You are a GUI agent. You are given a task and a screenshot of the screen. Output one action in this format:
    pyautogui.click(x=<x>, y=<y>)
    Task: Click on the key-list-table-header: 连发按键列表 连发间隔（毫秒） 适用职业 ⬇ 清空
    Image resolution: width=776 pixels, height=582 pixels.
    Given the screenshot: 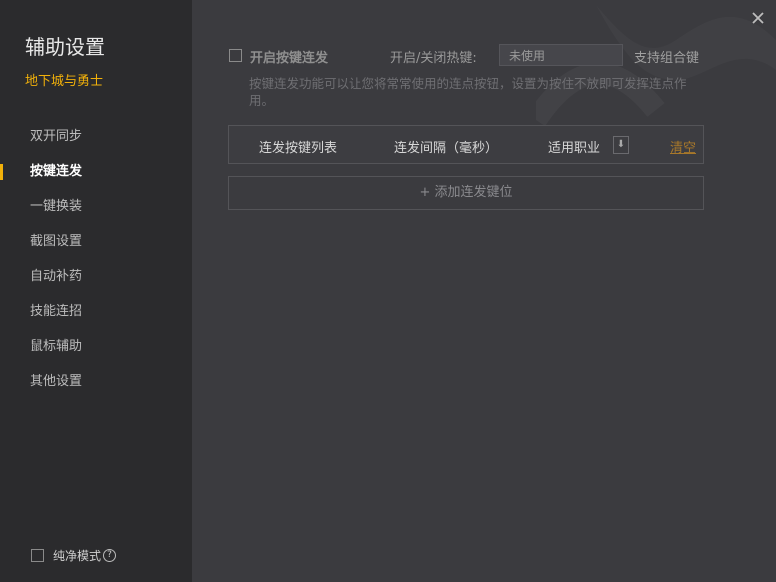 What is the action you would take?
    pyautogui.click(x=466, y=144)
    